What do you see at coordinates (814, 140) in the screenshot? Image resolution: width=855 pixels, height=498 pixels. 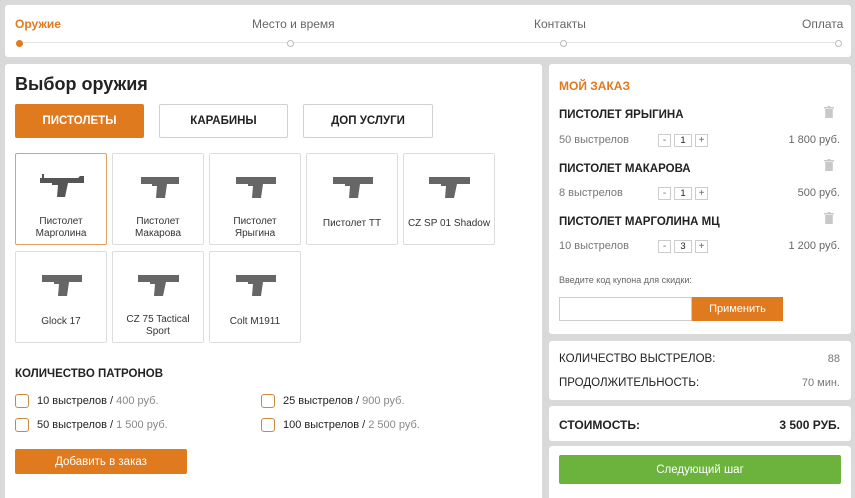 I see `order-item-price: 1 800 руб.` at bounding box center [814, 140].